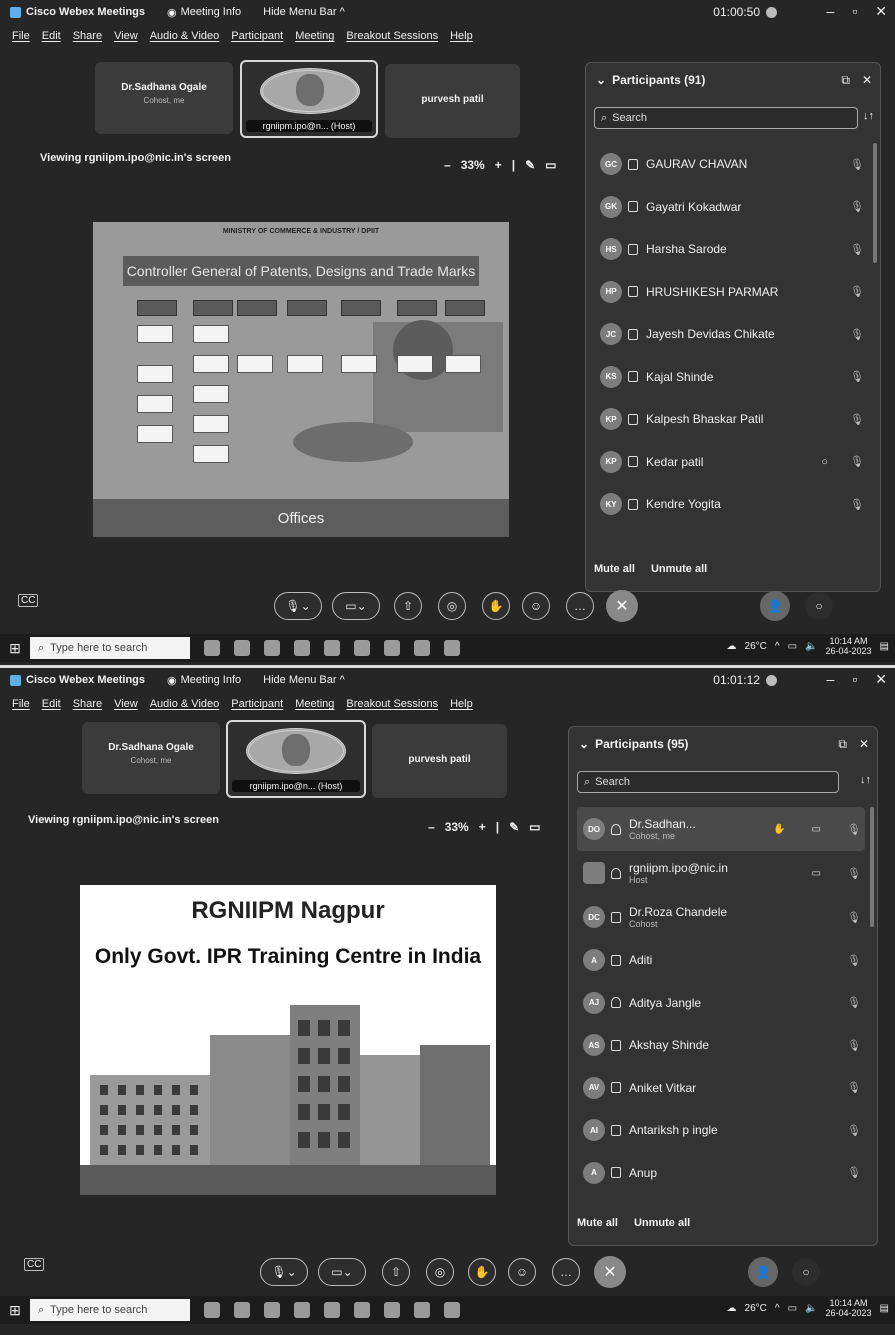 Image resolution: width=895 pixels, height=1335 pixels. Describe the element at coordinates (633, 744) in the screenshot. I see `participants-header: ⌄ Participants (95)` at that location.